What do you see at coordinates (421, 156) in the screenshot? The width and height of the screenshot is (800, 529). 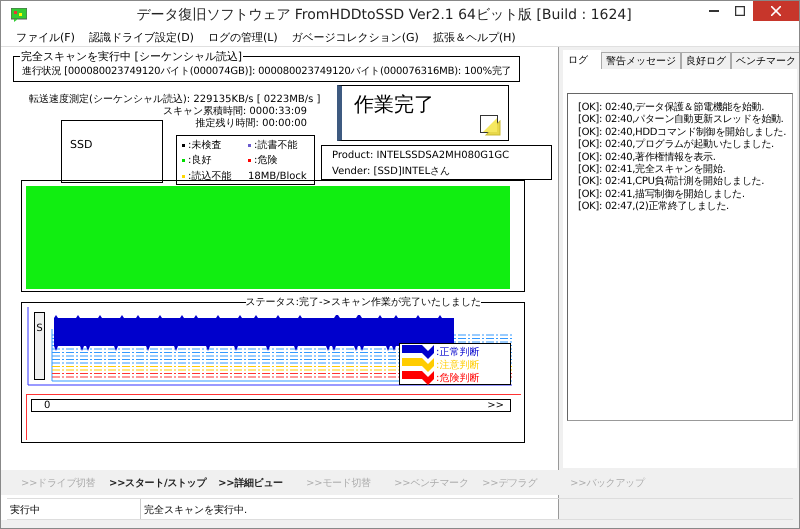 I see `product-name: Product: INTELSSDSA2MH080G1GC` at bounding box center [421, 156].